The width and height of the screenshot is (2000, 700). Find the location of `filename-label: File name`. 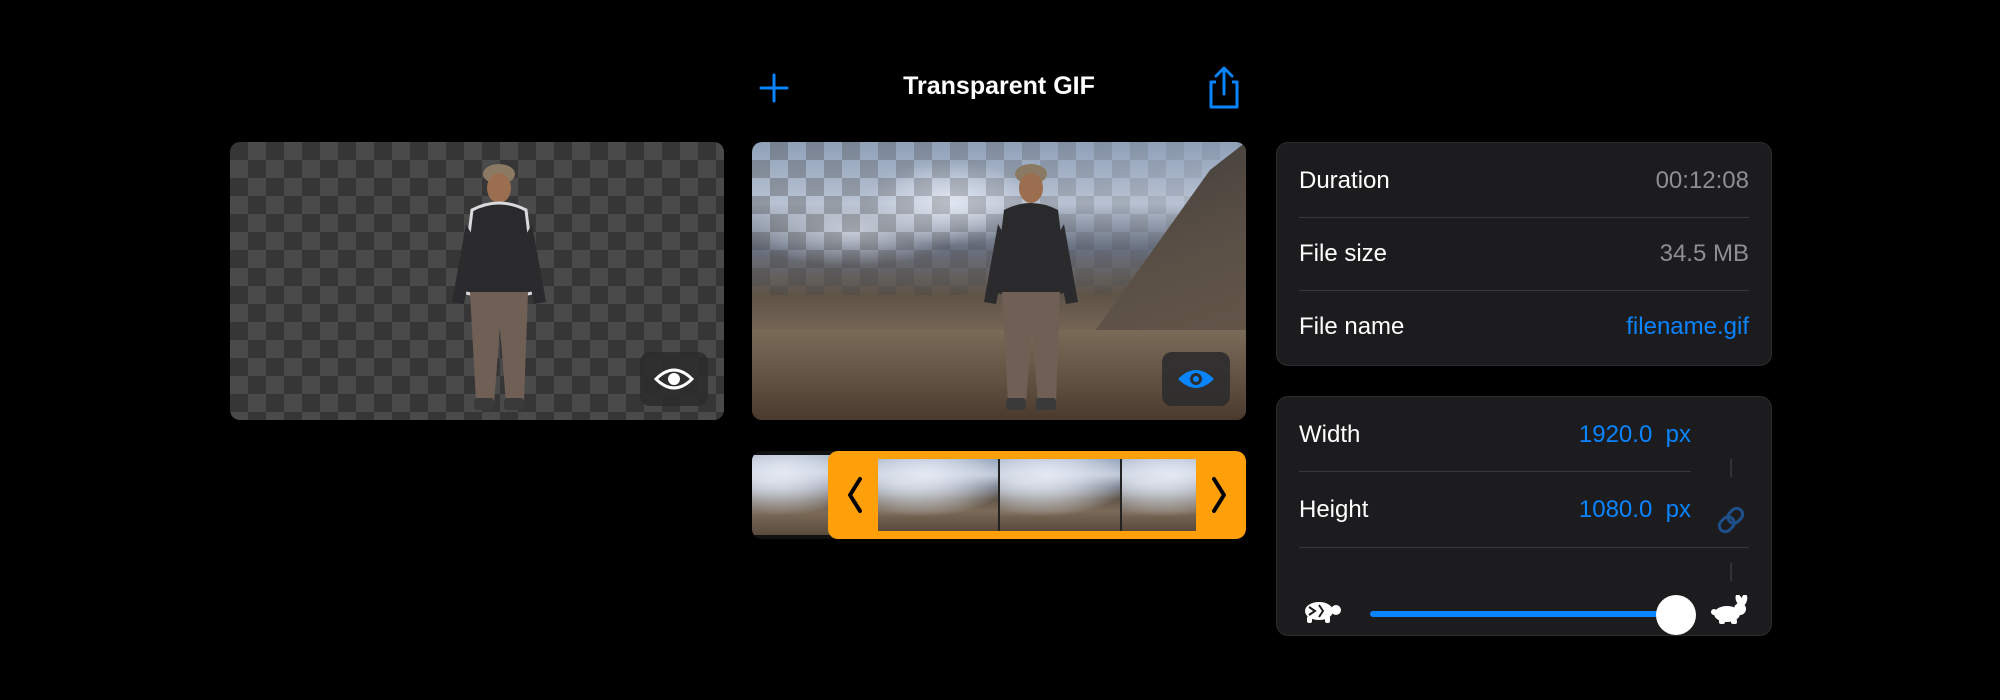

filename-label: File name is located at coordinates (1352, 326).